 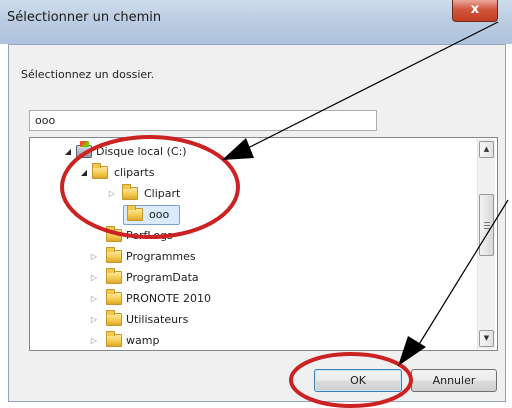 What do you see at coordinates (358, 380) in the screenshot?
I see `ok-button: OK` at bounding box center [358, 380].